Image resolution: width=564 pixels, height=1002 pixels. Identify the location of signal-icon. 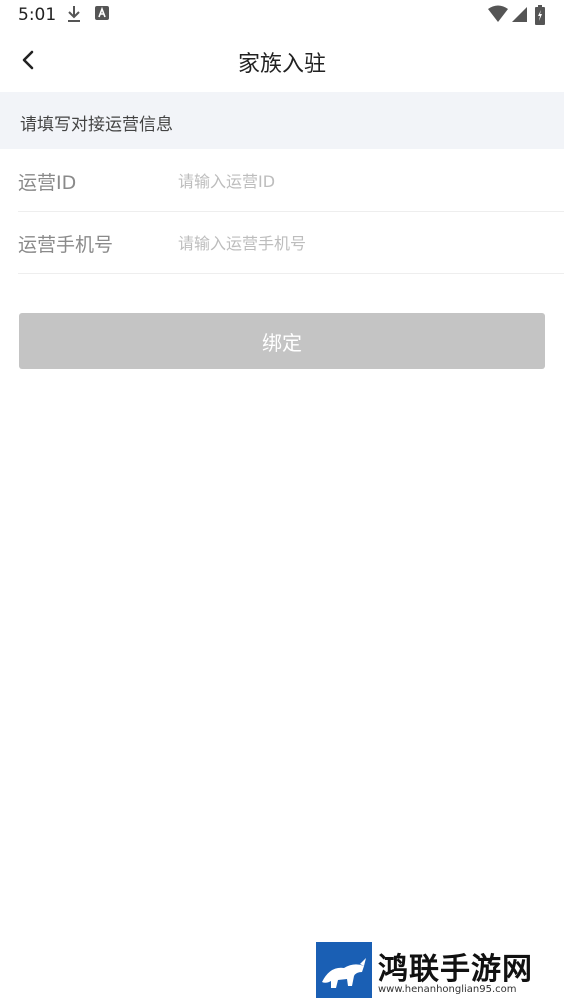
(520, 16).